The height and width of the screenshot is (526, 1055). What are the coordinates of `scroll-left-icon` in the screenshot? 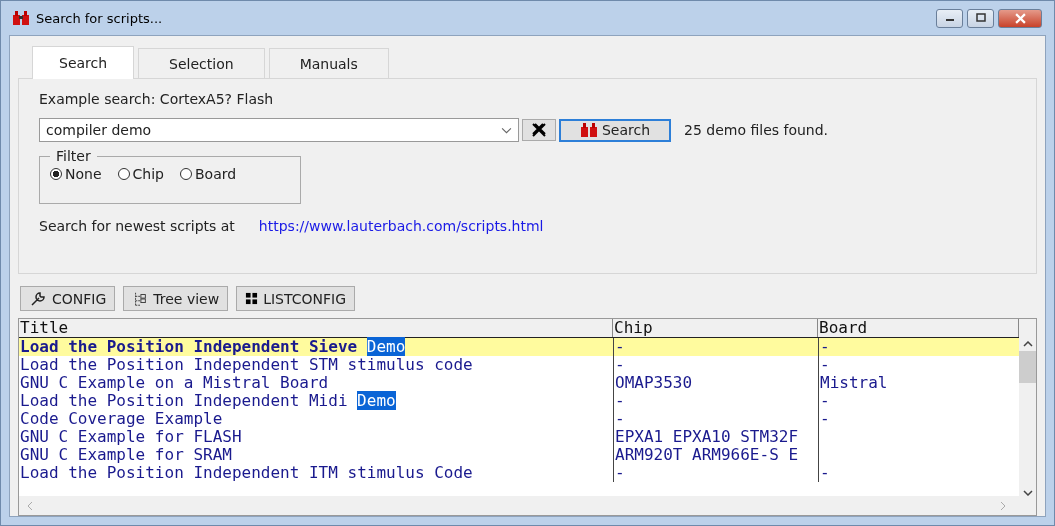 It's located at (30, 505).